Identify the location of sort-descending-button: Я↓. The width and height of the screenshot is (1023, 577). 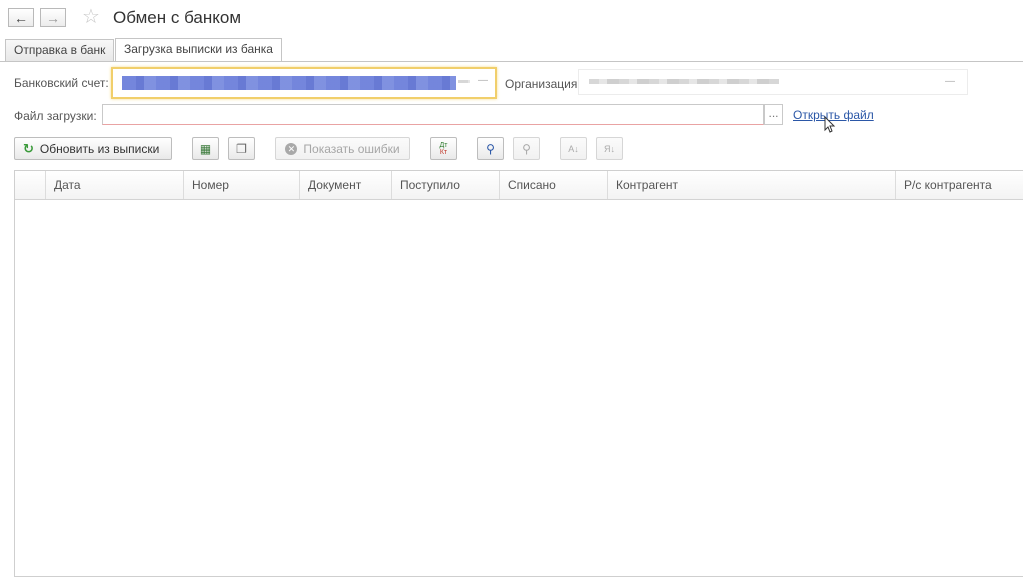
(609, 148).